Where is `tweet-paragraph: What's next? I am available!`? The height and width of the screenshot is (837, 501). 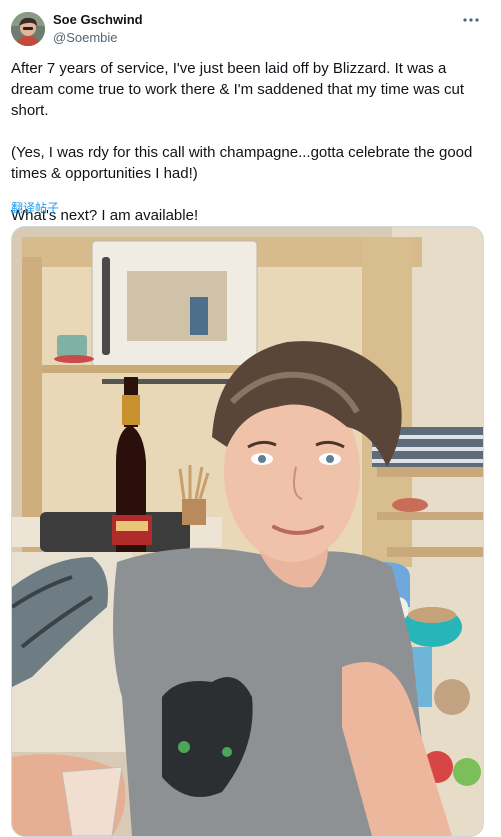 tweet-paragraph: What's next? I am available! is located at coordinates (105, 215).